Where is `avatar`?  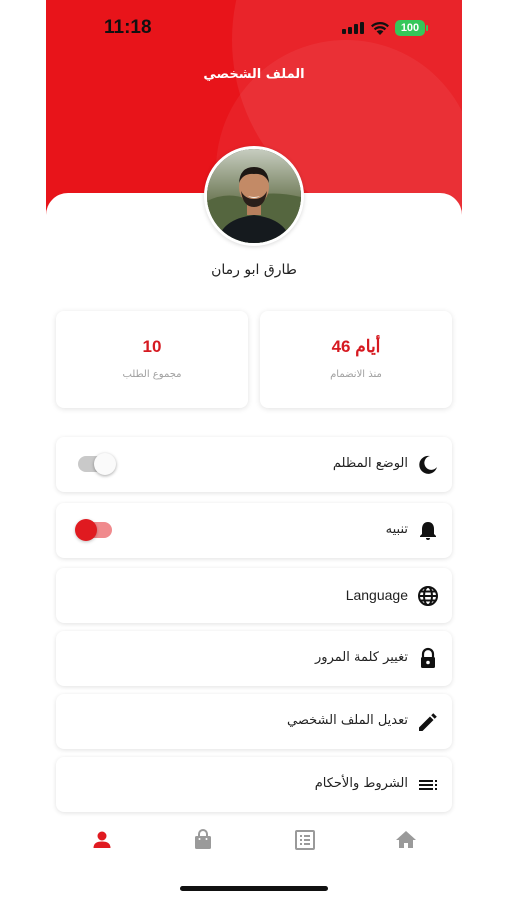
avatar is located at coordinates (254, 196).